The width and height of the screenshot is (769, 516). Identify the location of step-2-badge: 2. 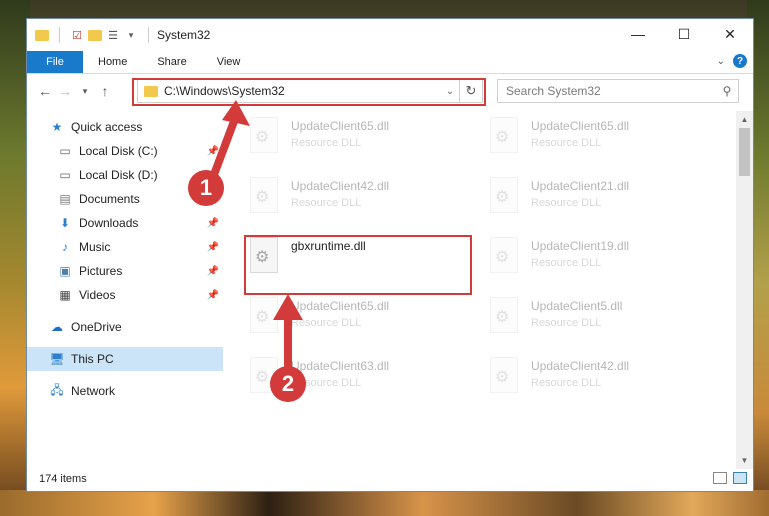
(288, 384).